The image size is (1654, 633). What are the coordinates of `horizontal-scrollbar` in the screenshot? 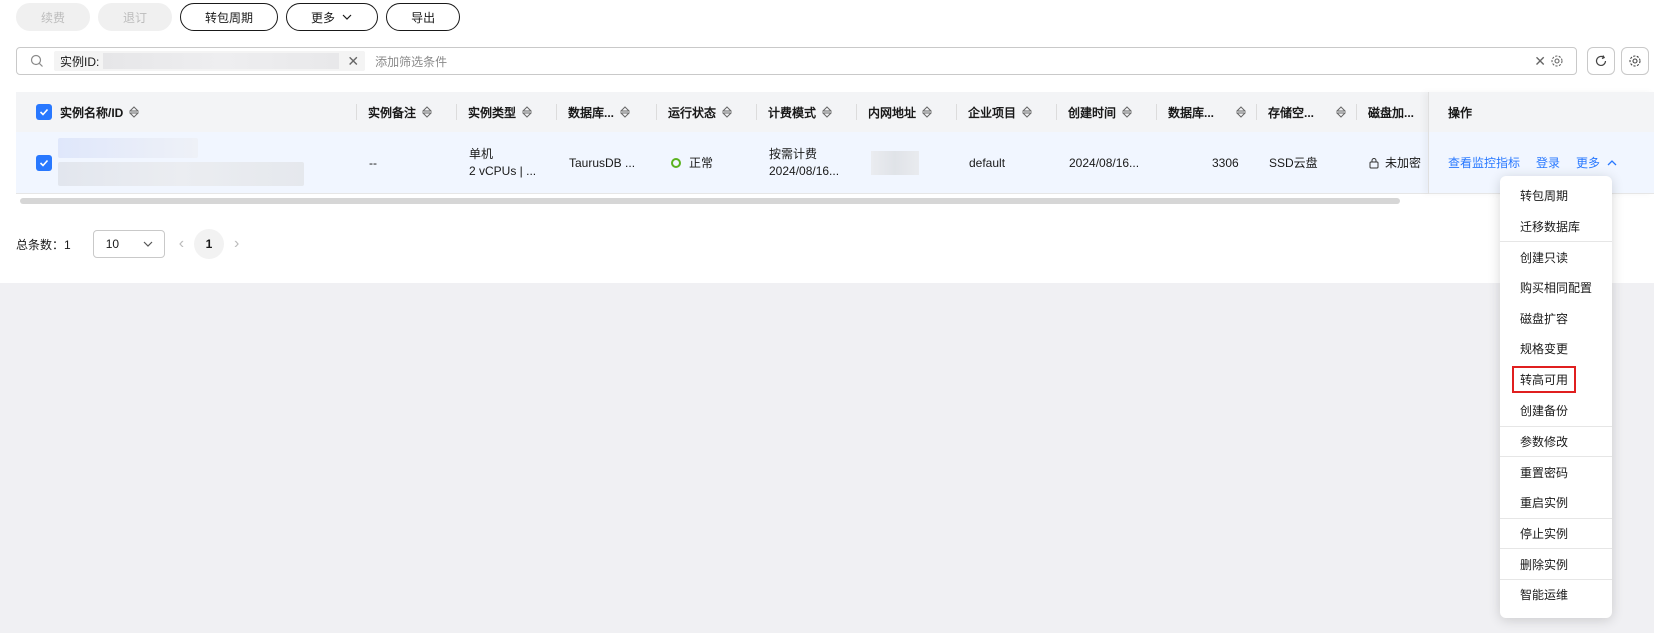 It's located at (710, 201).